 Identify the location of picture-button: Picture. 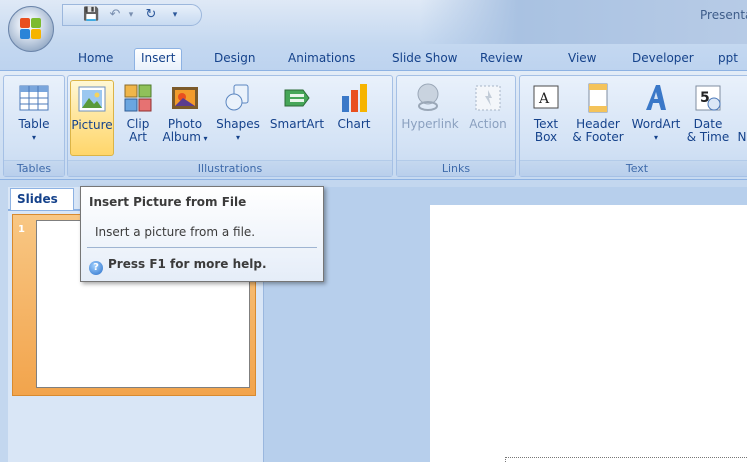
(92, 118).